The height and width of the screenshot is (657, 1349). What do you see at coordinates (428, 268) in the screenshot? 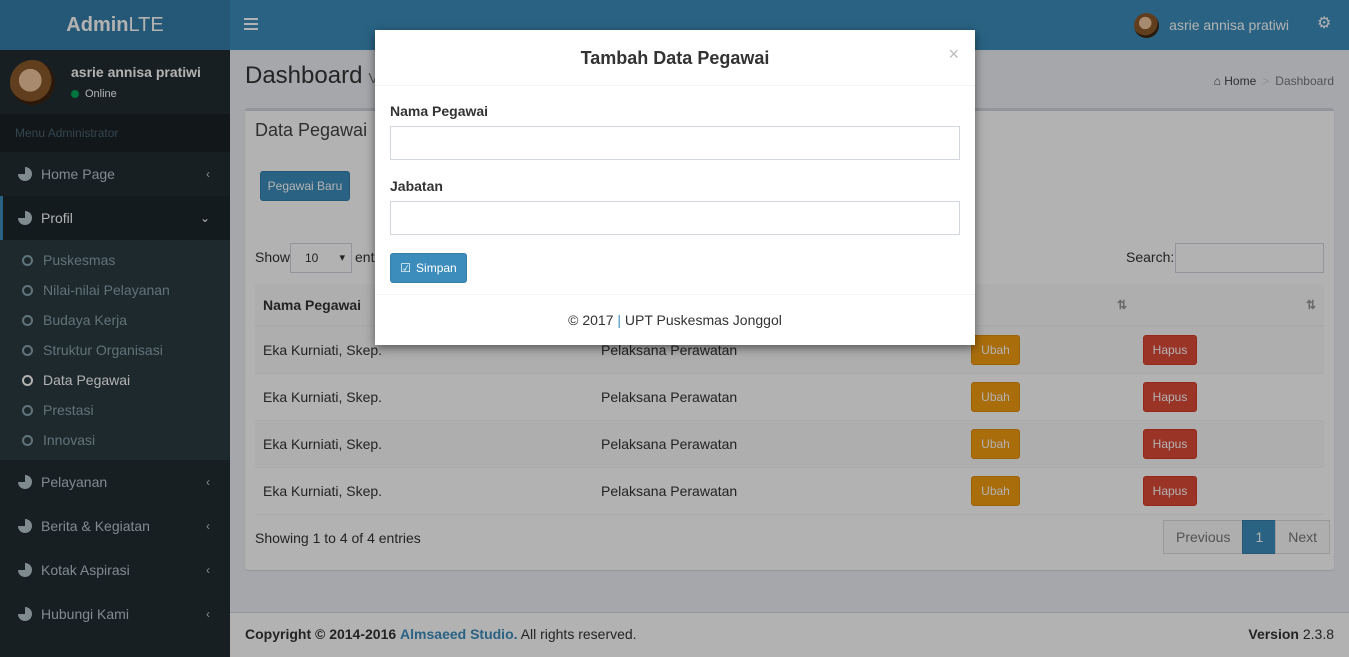
I see `save-button: ☑ Simpan` at bounding box center [428, 268].